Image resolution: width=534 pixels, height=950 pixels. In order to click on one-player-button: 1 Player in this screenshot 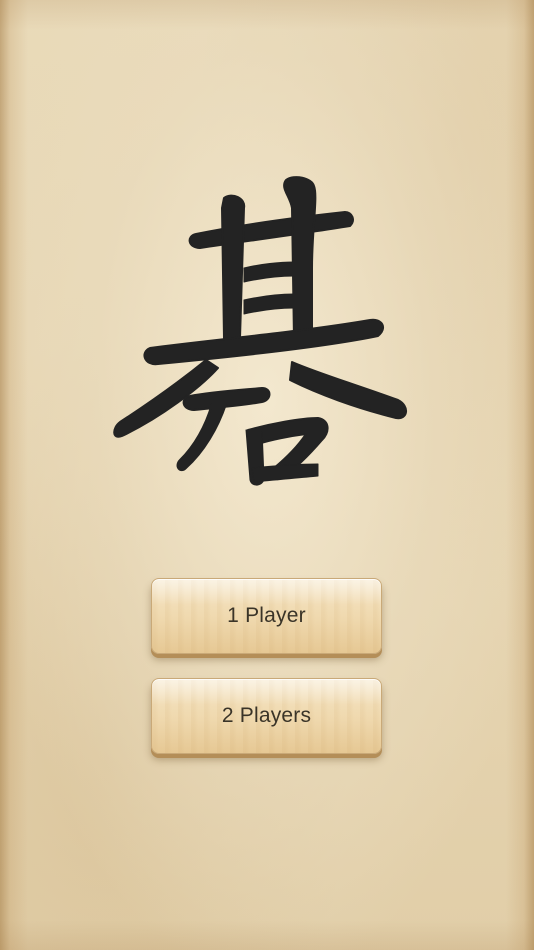, I will do `click(266, 616)`.